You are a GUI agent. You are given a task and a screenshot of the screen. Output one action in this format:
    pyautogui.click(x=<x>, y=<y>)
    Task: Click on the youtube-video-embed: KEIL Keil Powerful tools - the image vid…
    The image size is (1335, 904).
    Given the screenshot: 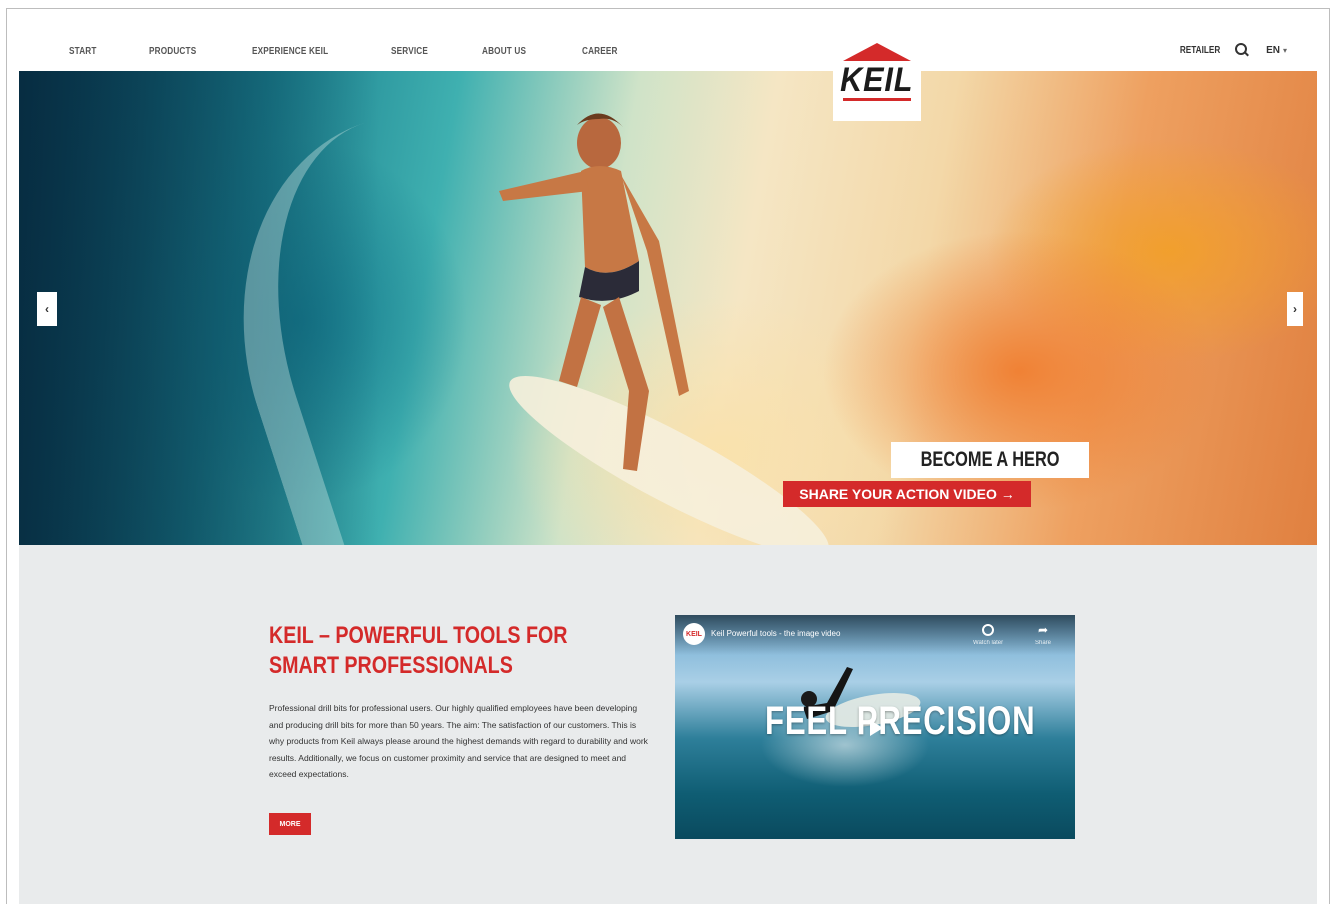 What is the action you would take?
    pyautogui.click(x=875, y=727)
    